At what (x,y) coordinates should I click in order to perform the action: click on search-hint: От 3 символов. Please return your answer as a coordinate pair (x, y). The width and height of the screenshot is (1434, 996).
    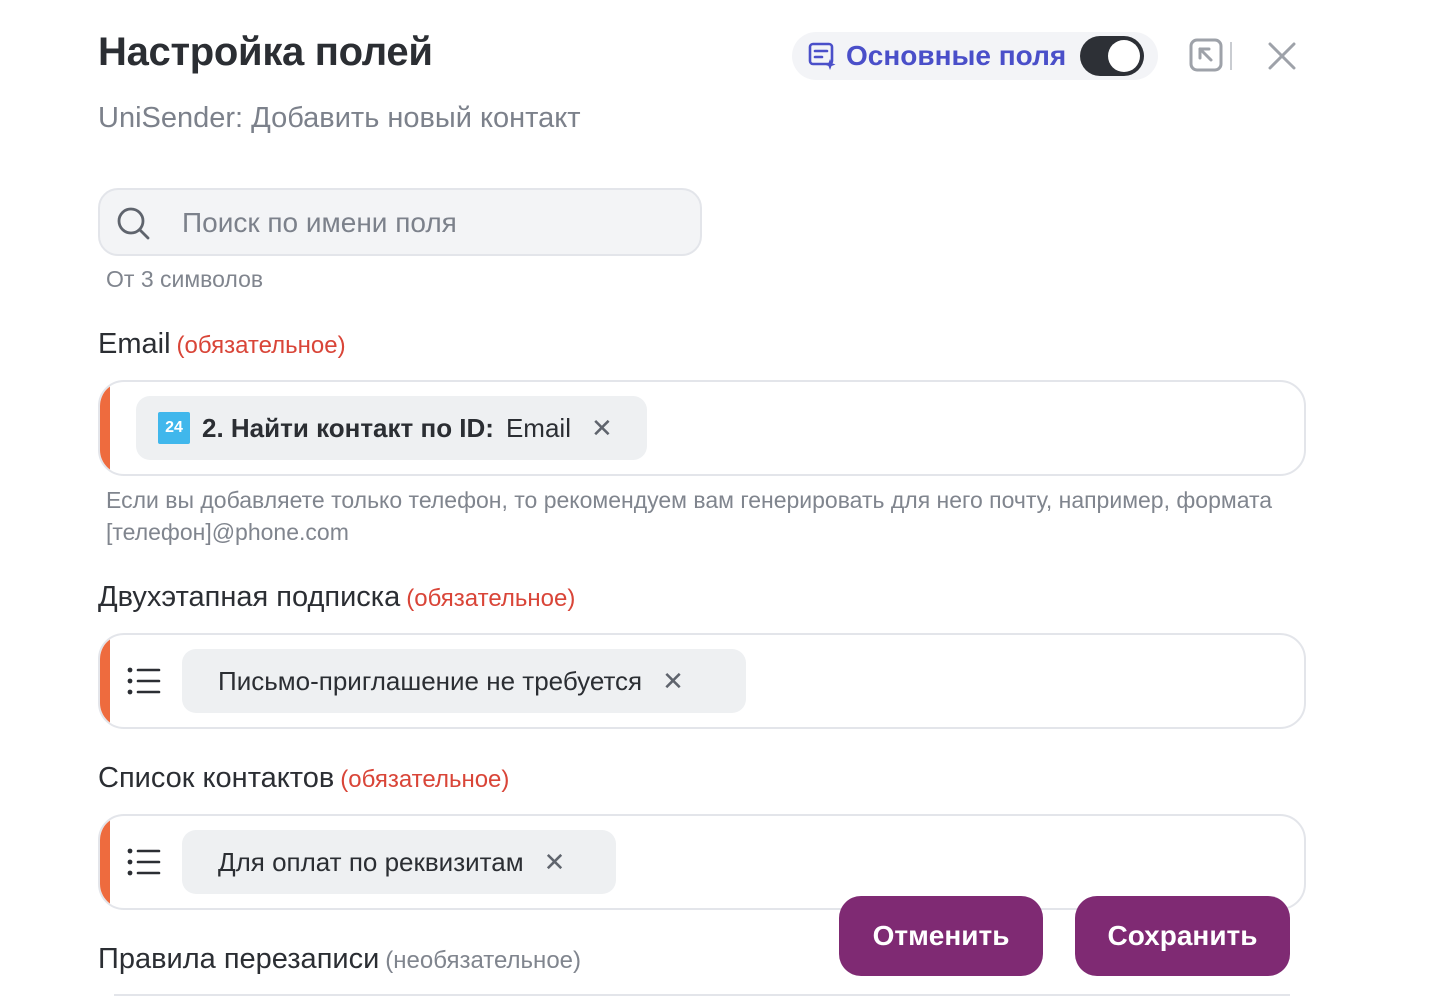
    Looking at the image, I should click on (185, 279).